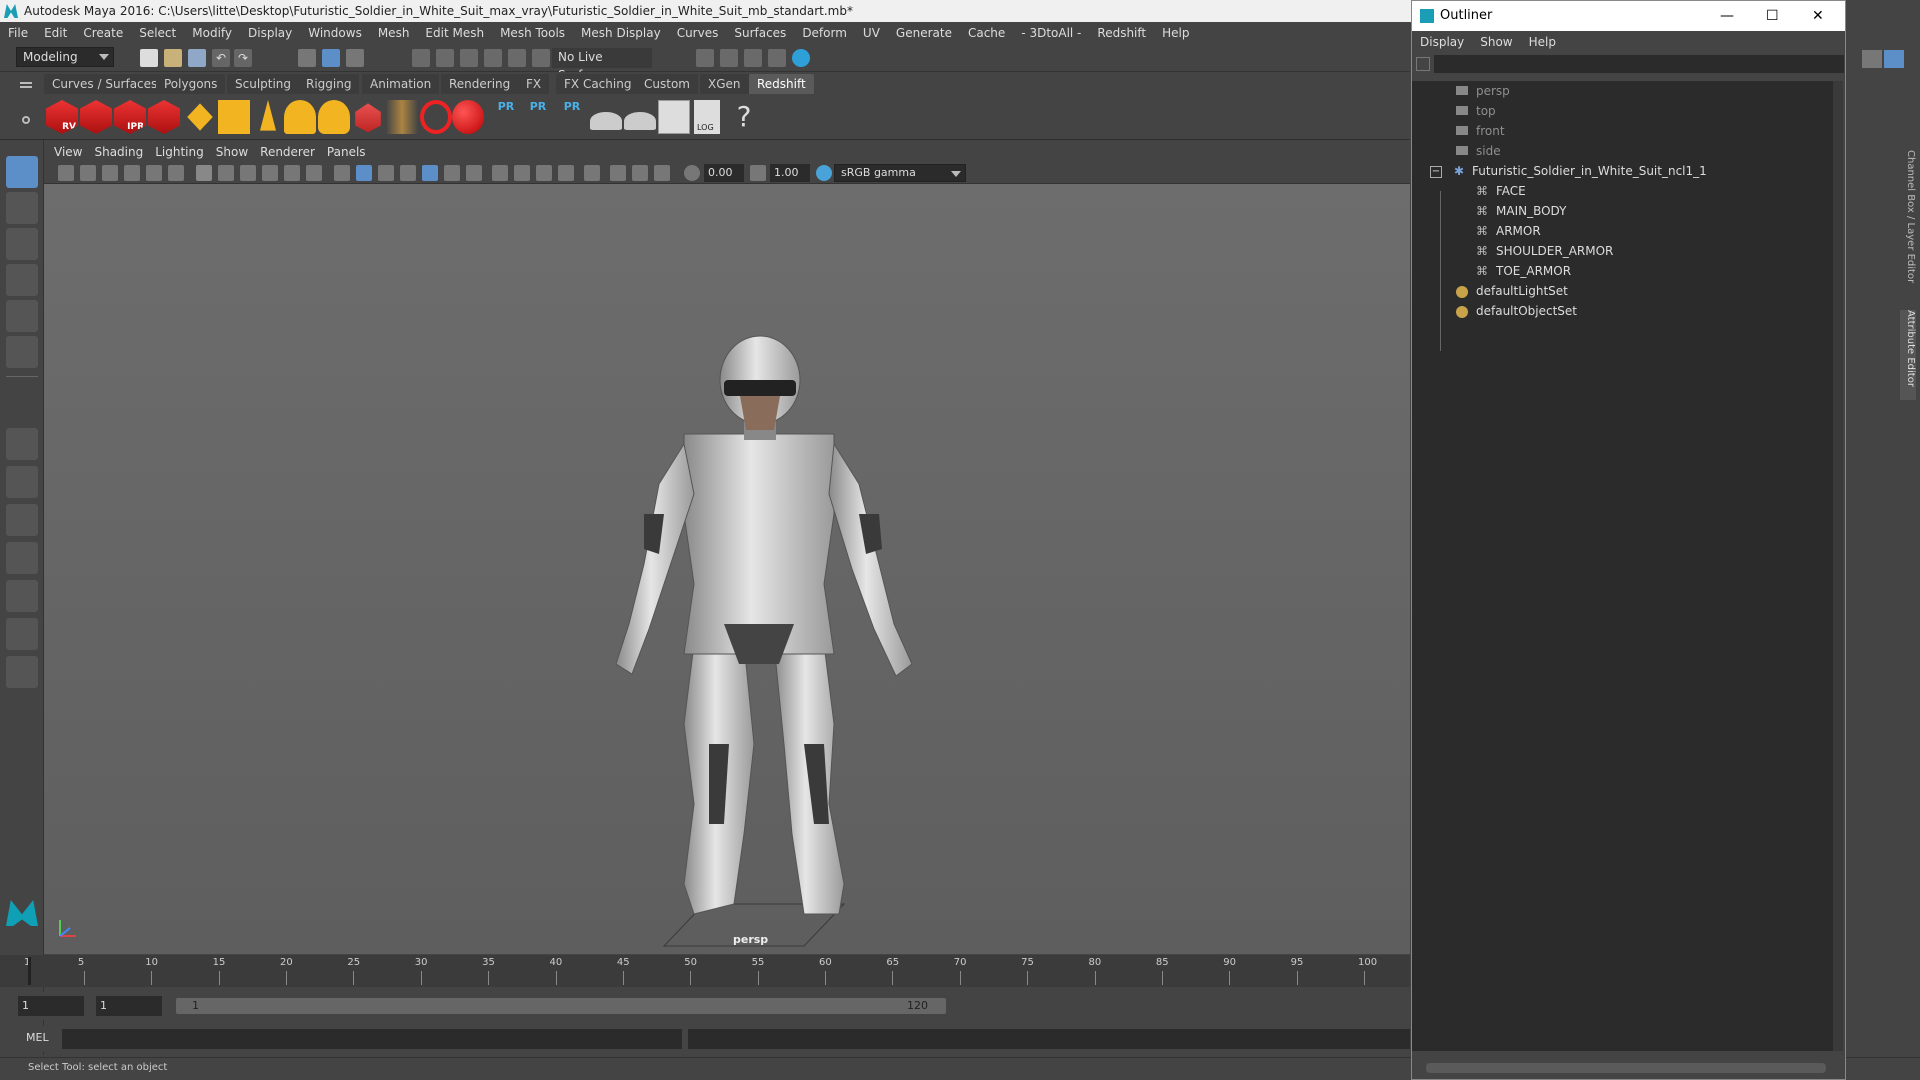 The image size is (1920, 1080). Describe the element at coordinates (234, 117) in the screenshot. I see `rs-portal-light-icon` at that location.